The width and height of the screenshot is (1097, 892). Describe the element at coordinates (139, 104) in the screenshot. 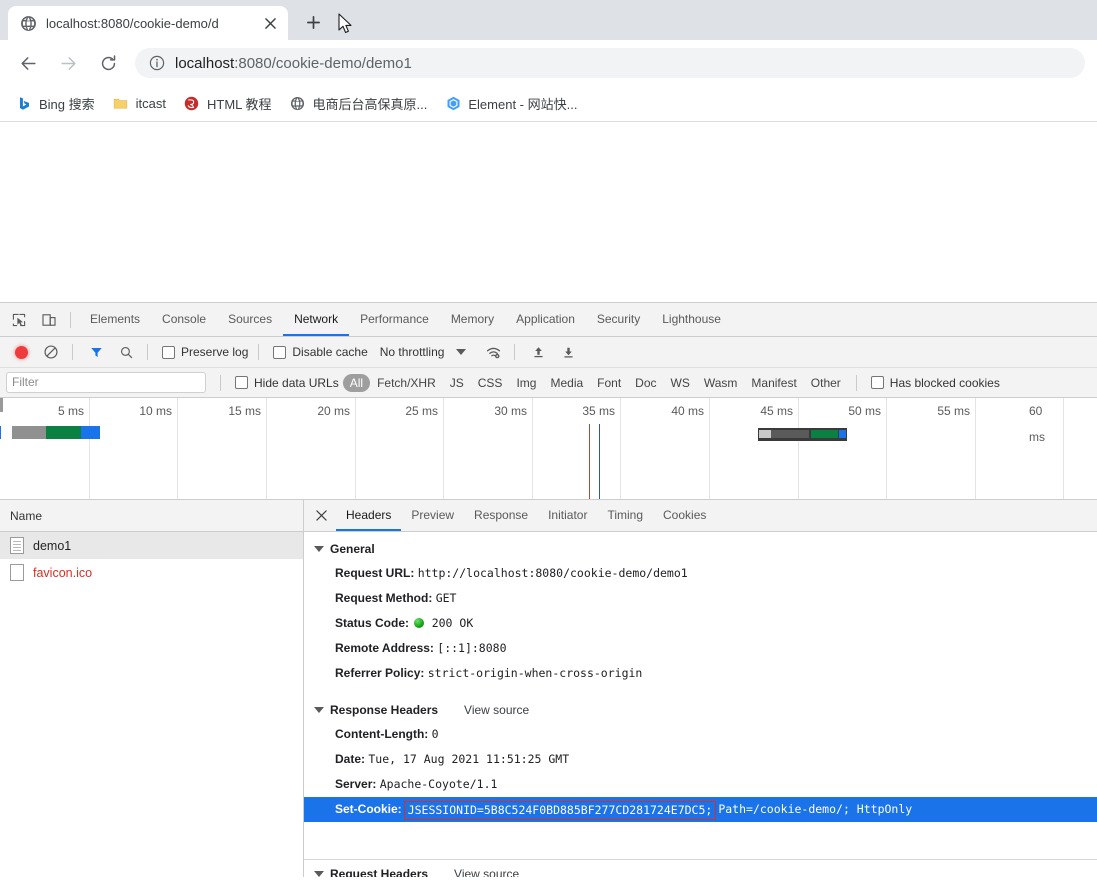

I see `bookmark-itcast: itcast` at that location.